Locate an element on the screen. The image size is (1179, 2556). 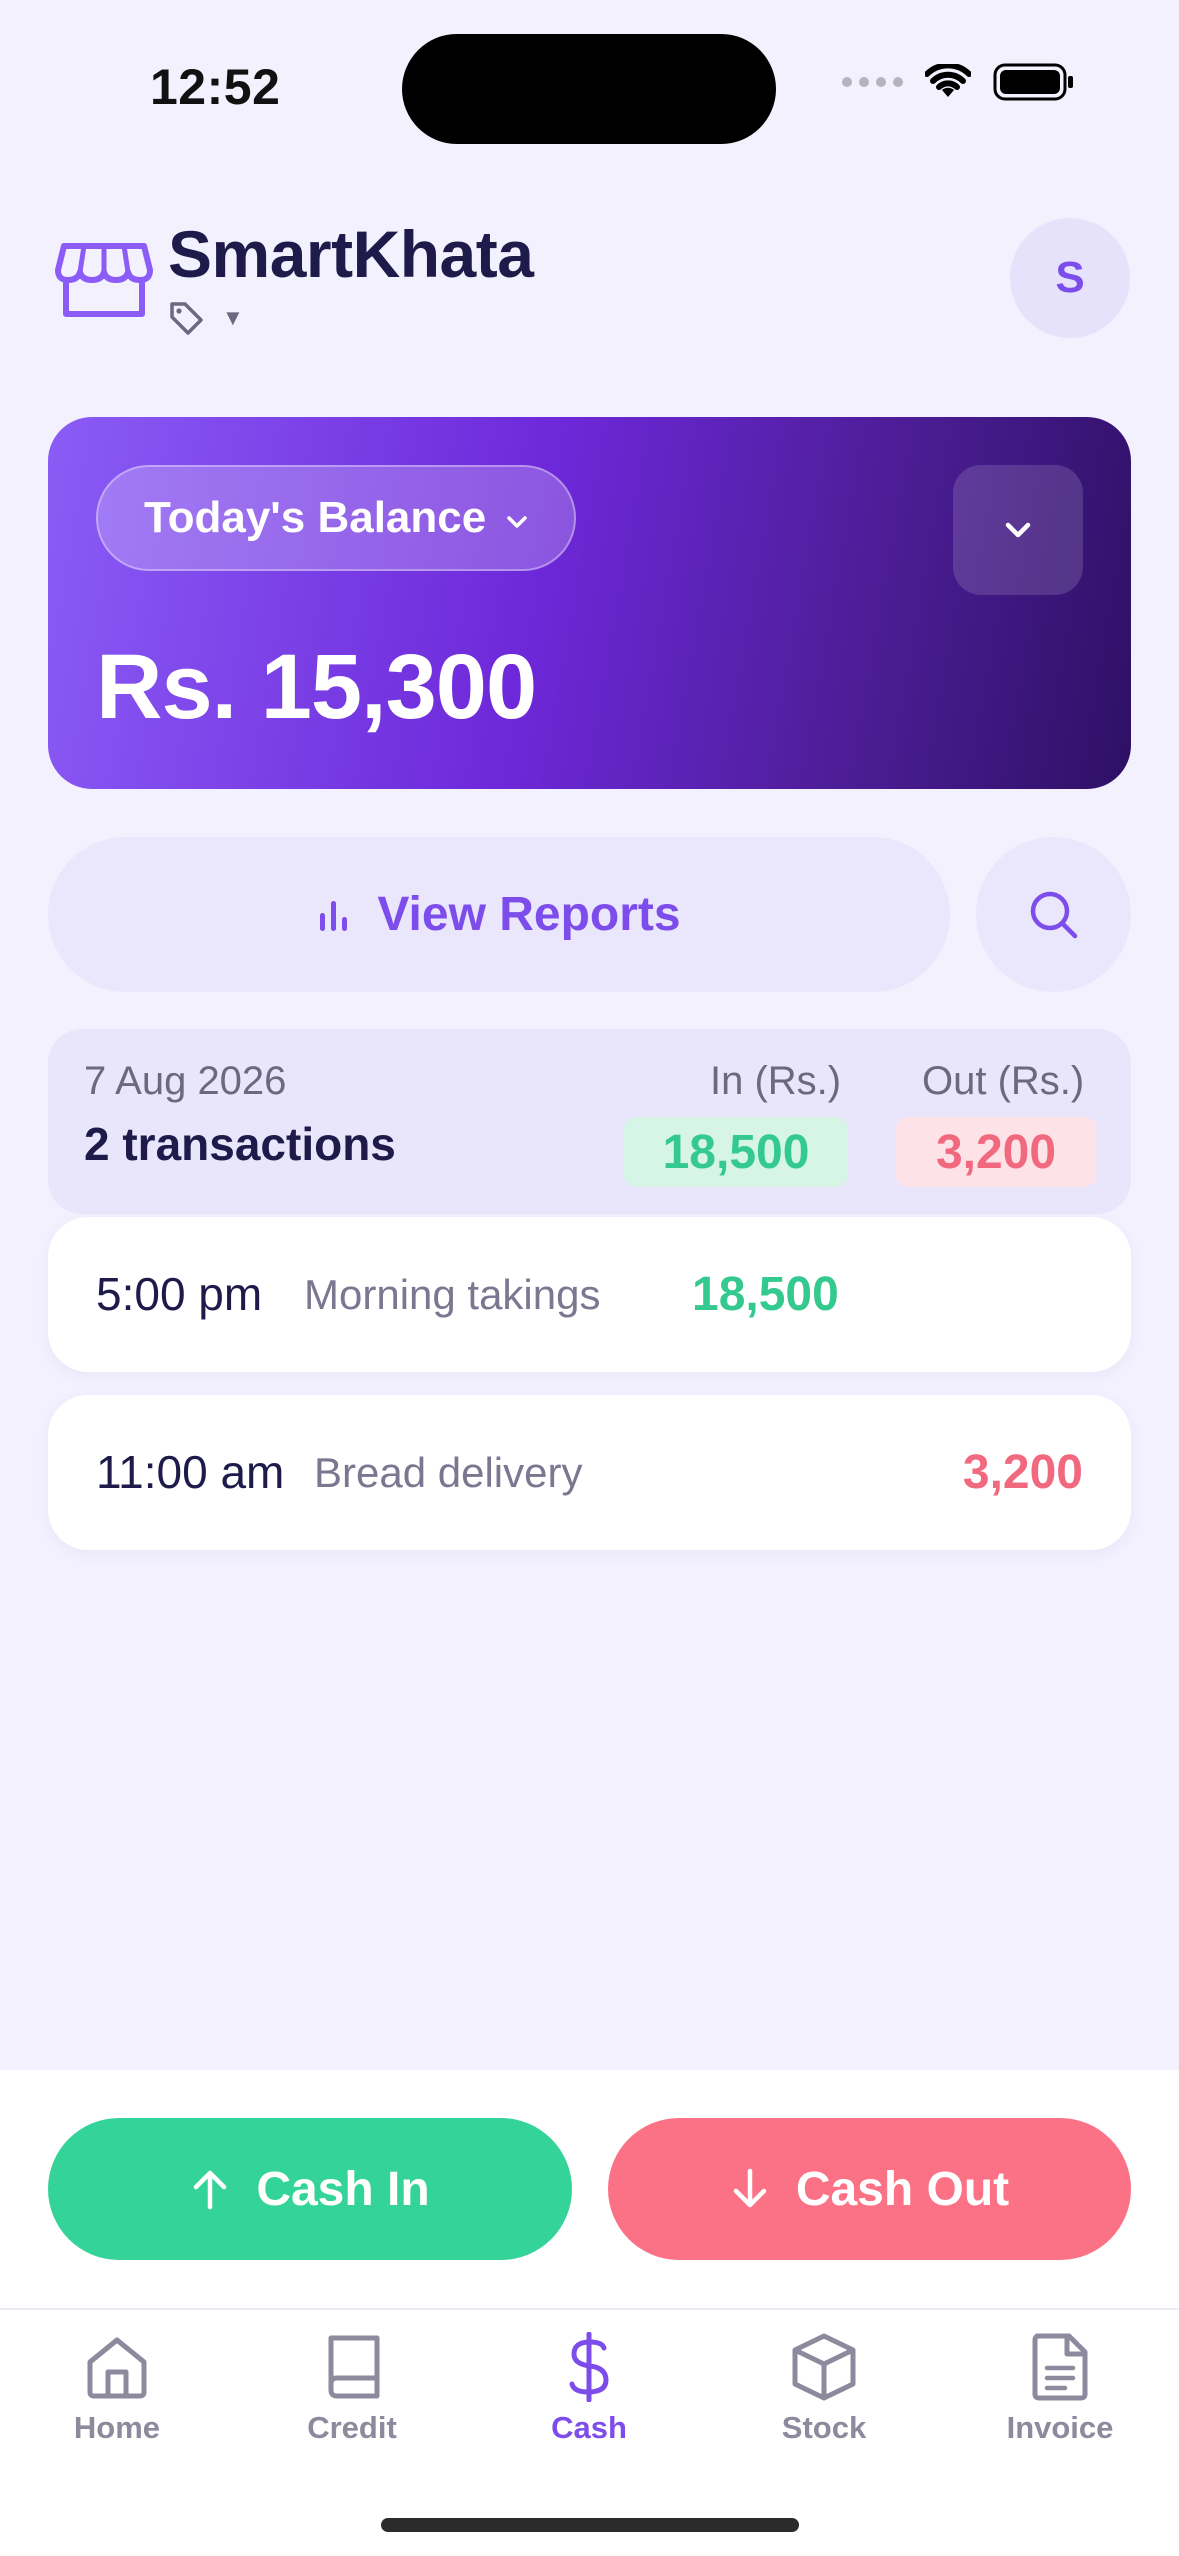
status-time: 12:52 is located at coordinates (215, 87).